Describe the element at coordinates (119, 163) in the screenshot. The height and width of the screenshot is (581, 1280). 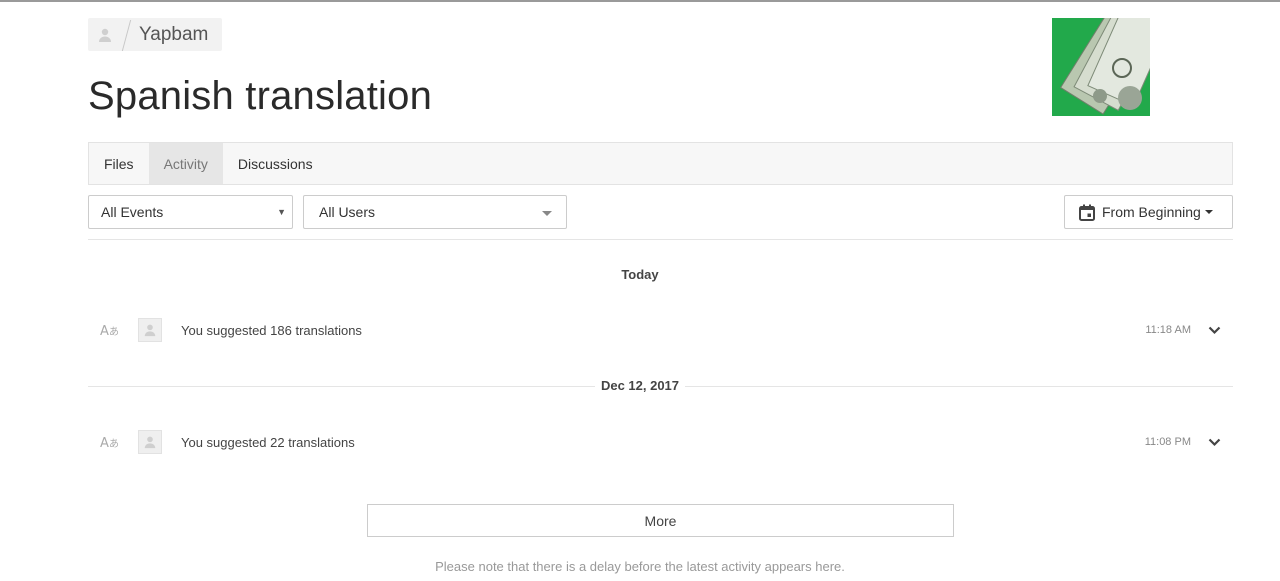
I see `tab-files: Files` at that location.